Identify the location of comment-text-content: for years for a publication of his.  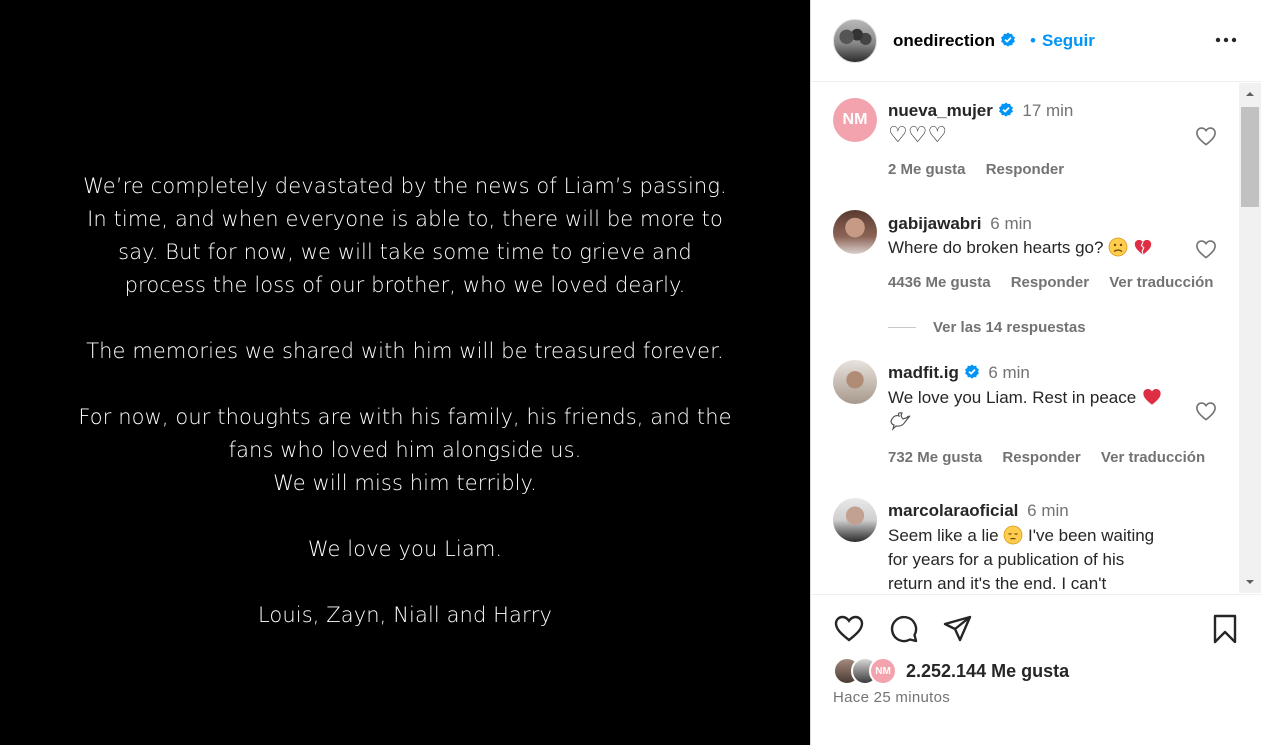
(1006, 559).